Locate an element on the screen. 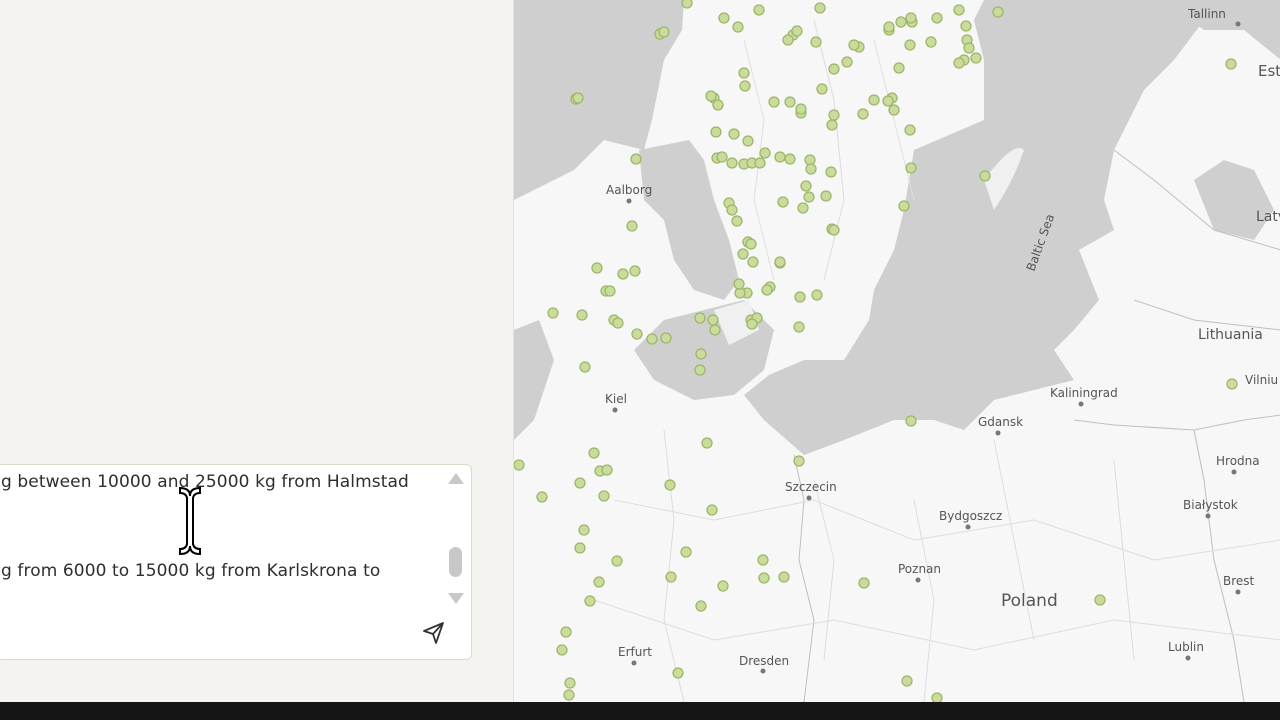 The height and width of the screenshot is (720, 1280). scroll-down-arrow-icon is located at coordinates (456, 598).